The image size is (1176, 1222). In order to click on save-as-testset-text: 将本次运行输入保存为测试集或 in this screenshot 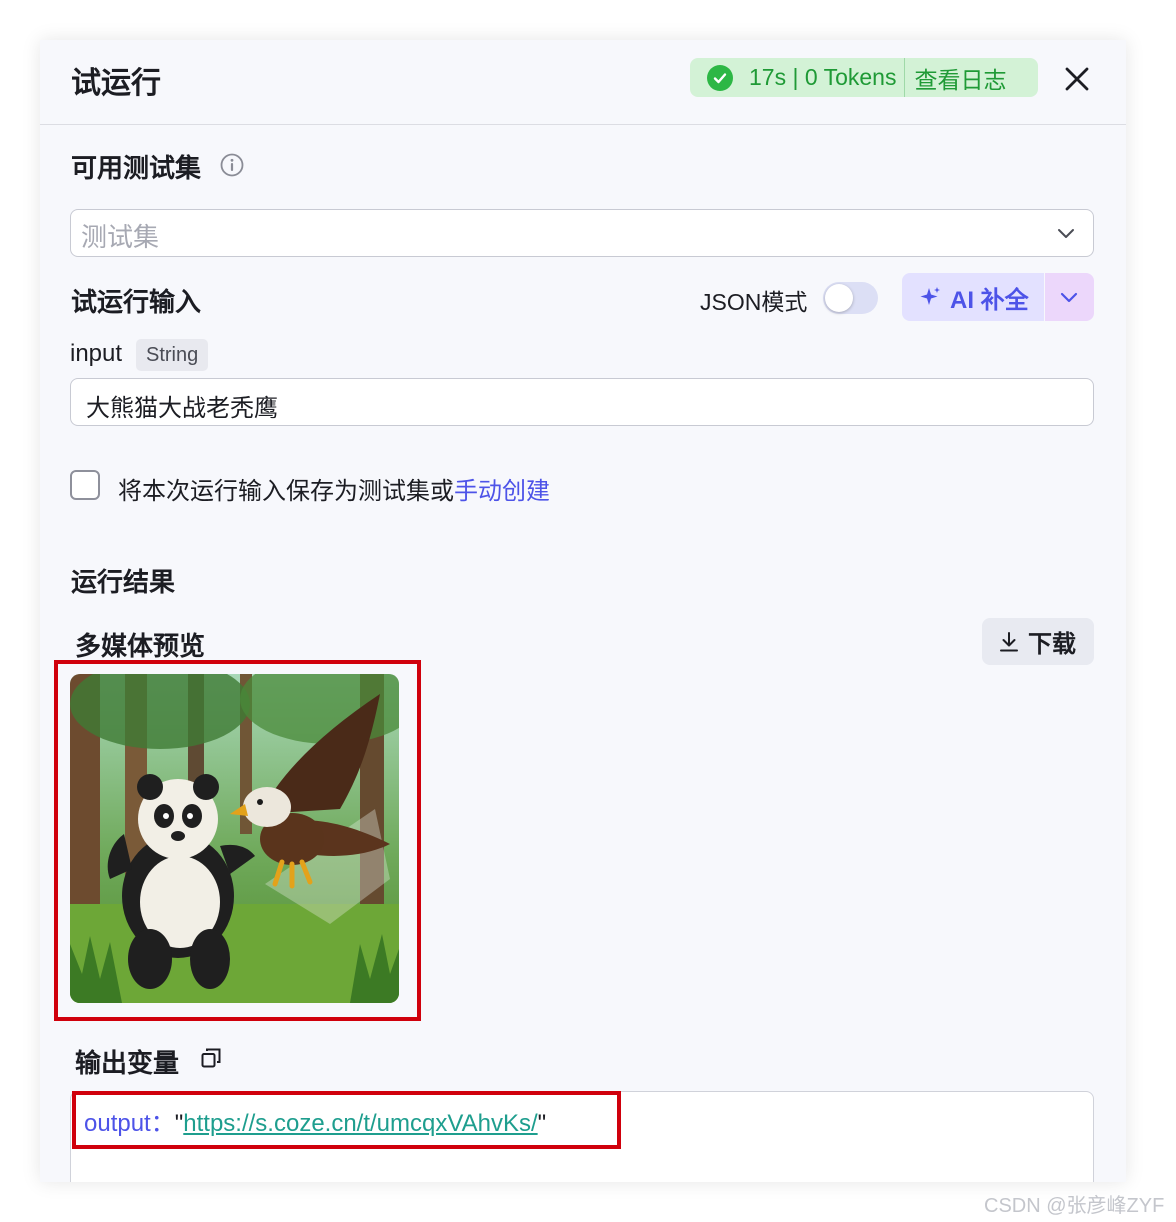, I will do `click(286, 491)`.